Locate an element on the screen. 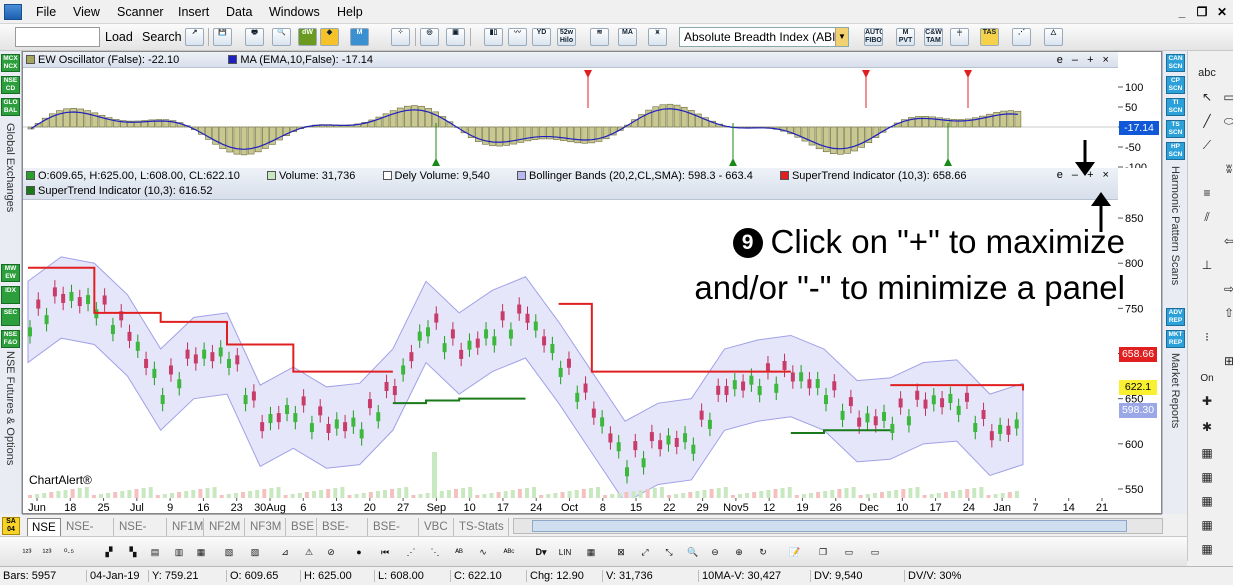  save-icon: 💾 is located at coordinates (222, 37).